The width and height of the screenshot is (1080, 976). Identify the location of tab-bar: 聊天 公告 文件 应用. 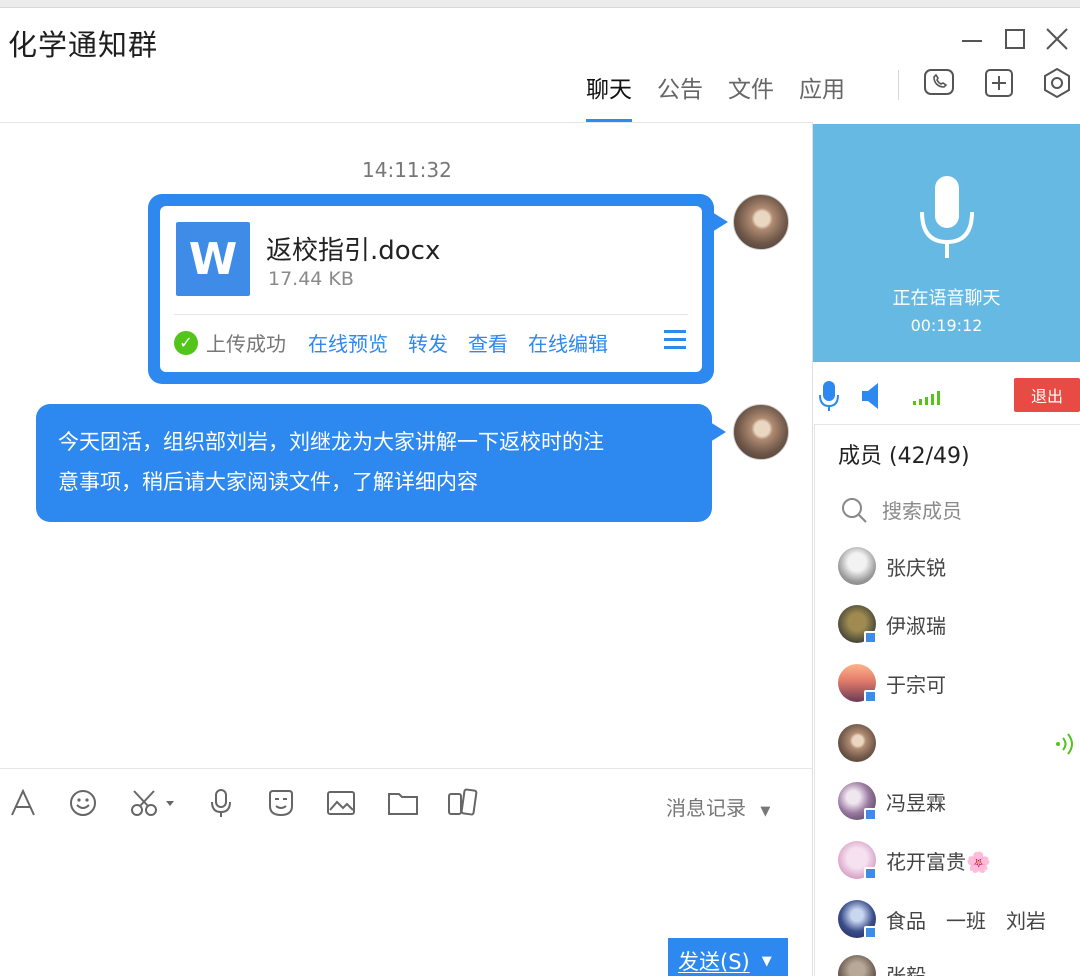
(728, 93).